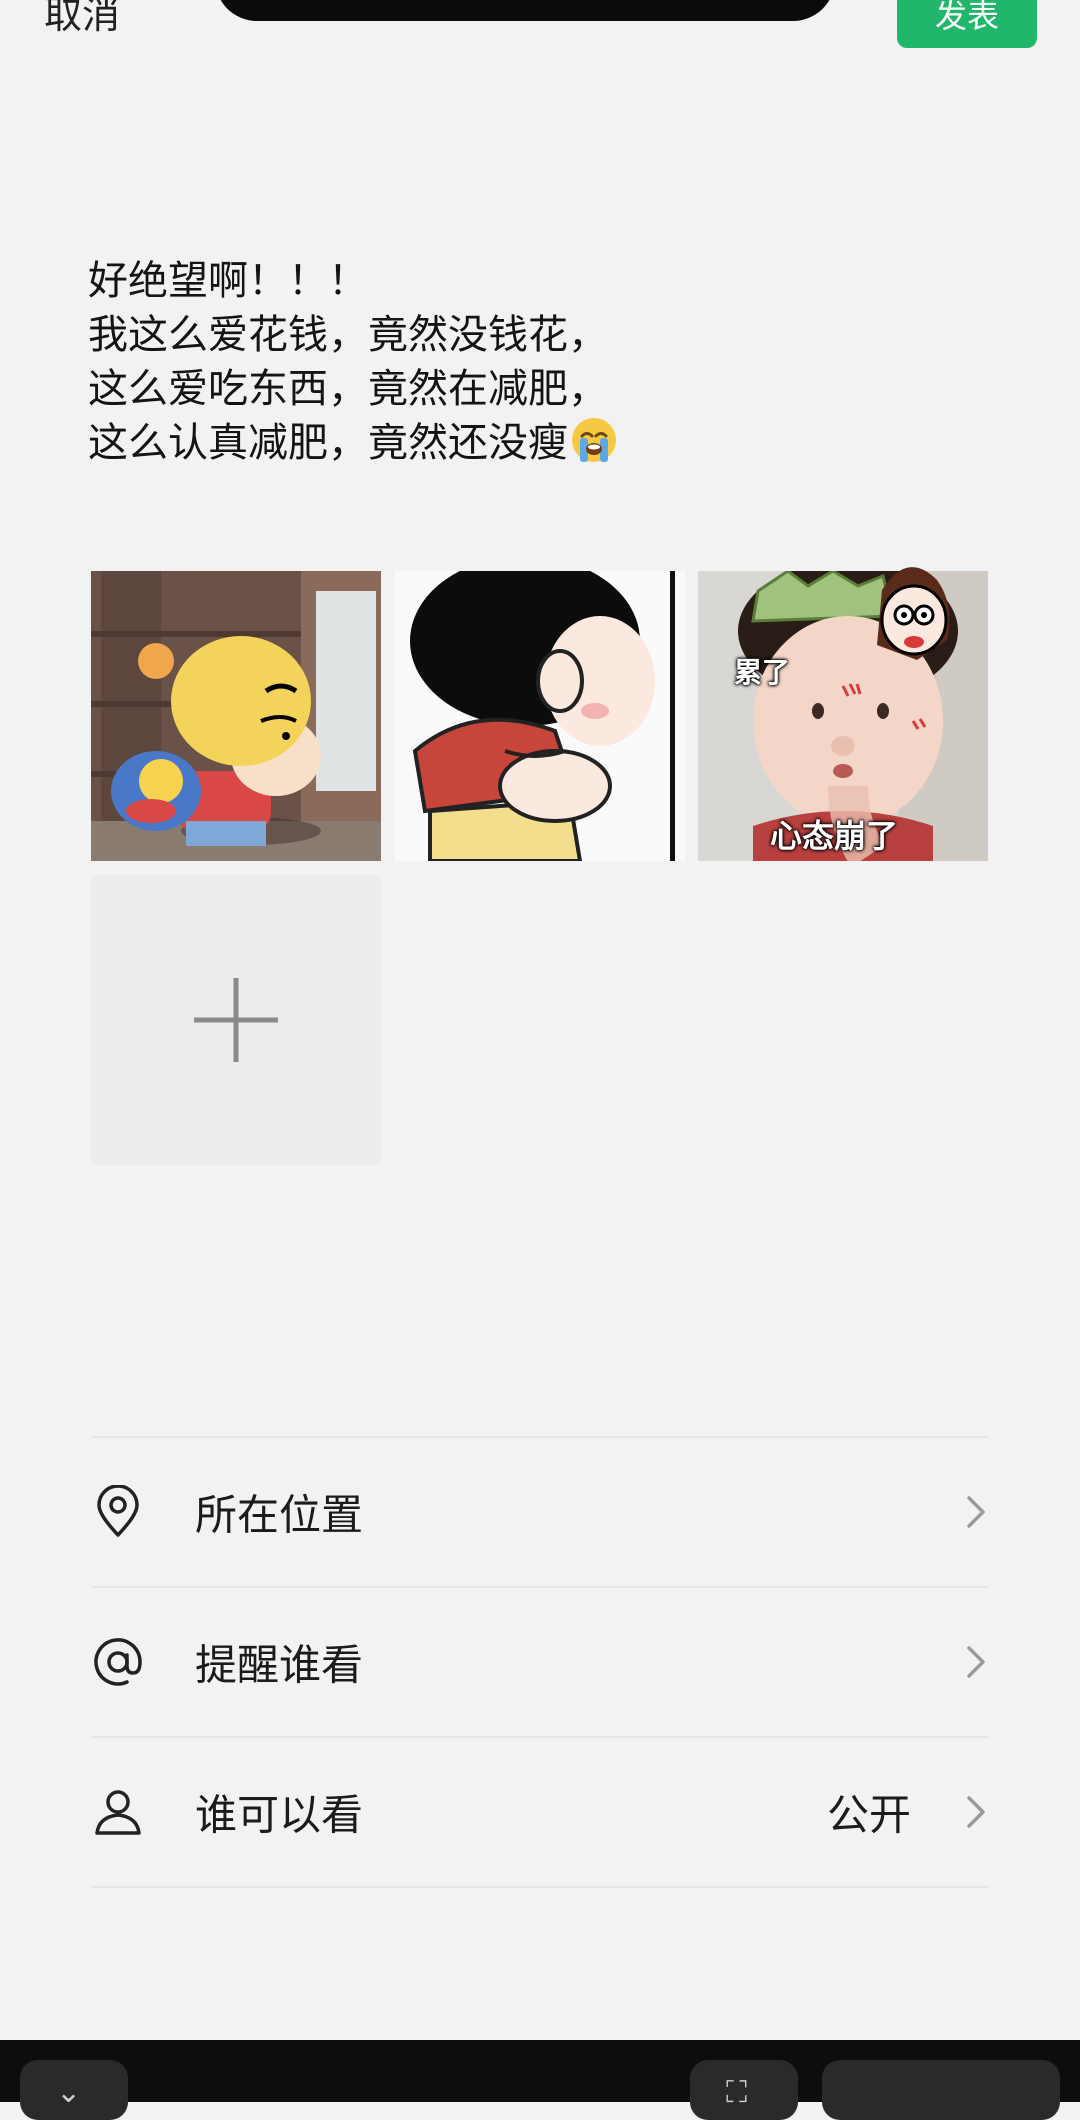 The image size is (1080, 2120). I want to click on sticker-caption-tired: 累了, so click(762, 672).